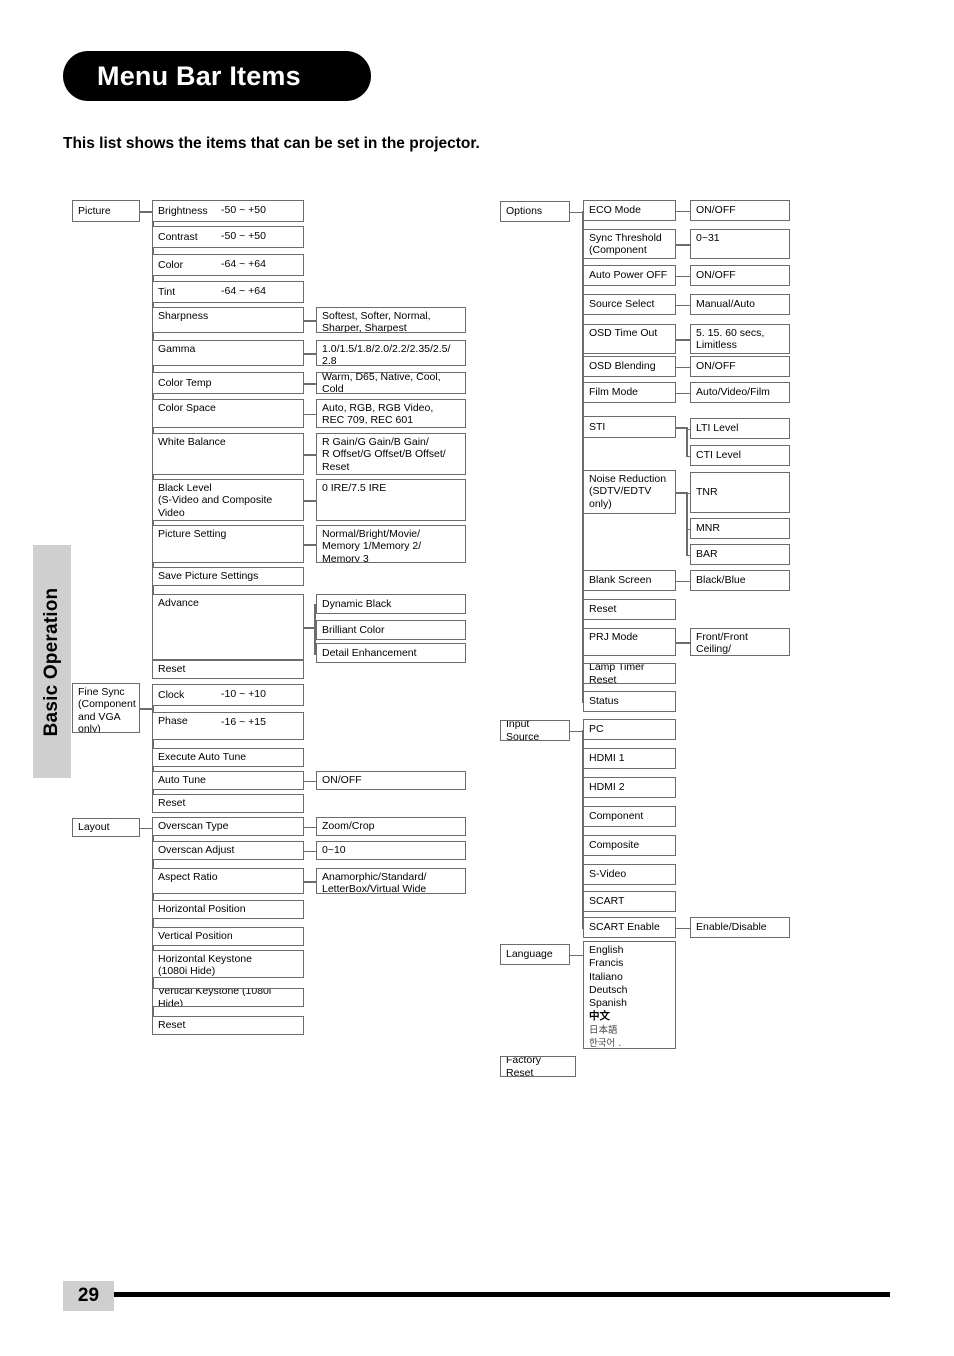 This screenshot has height=1356, width=954. What do you see at coordinates (228, 964) in the screenshot?
I see `tree-node-layout-item: Horizontal Keystone (1080i Hide)` at bounding box center [228, 964].